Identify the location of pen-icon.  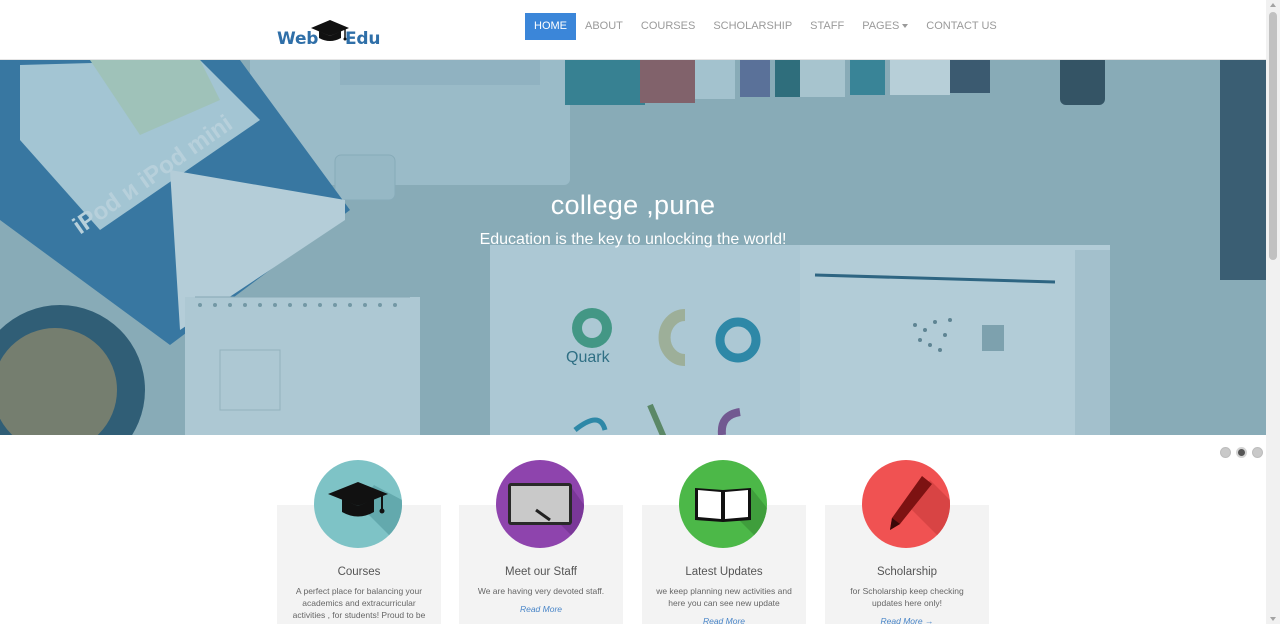
(920, 512).